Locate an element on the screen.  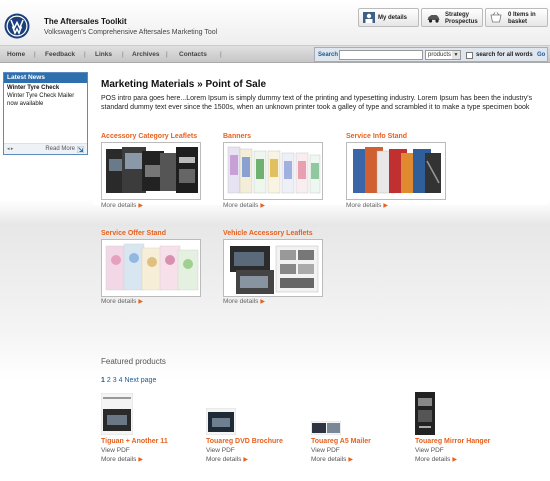
product-thumb-touareg-a5 is located at coordinates (326, 428).